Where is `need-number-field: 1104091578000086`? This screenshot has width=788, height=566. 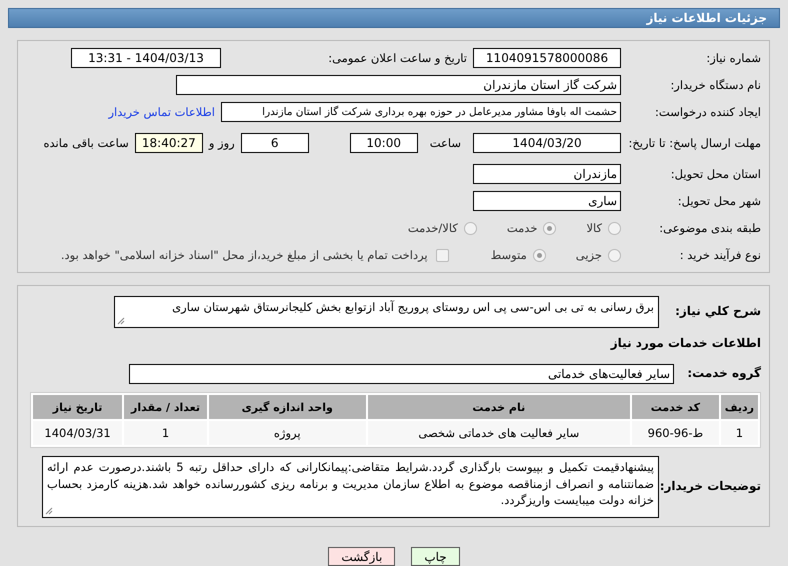
need-number-field: 1104091578000086 is located at coordinates (547, 58).